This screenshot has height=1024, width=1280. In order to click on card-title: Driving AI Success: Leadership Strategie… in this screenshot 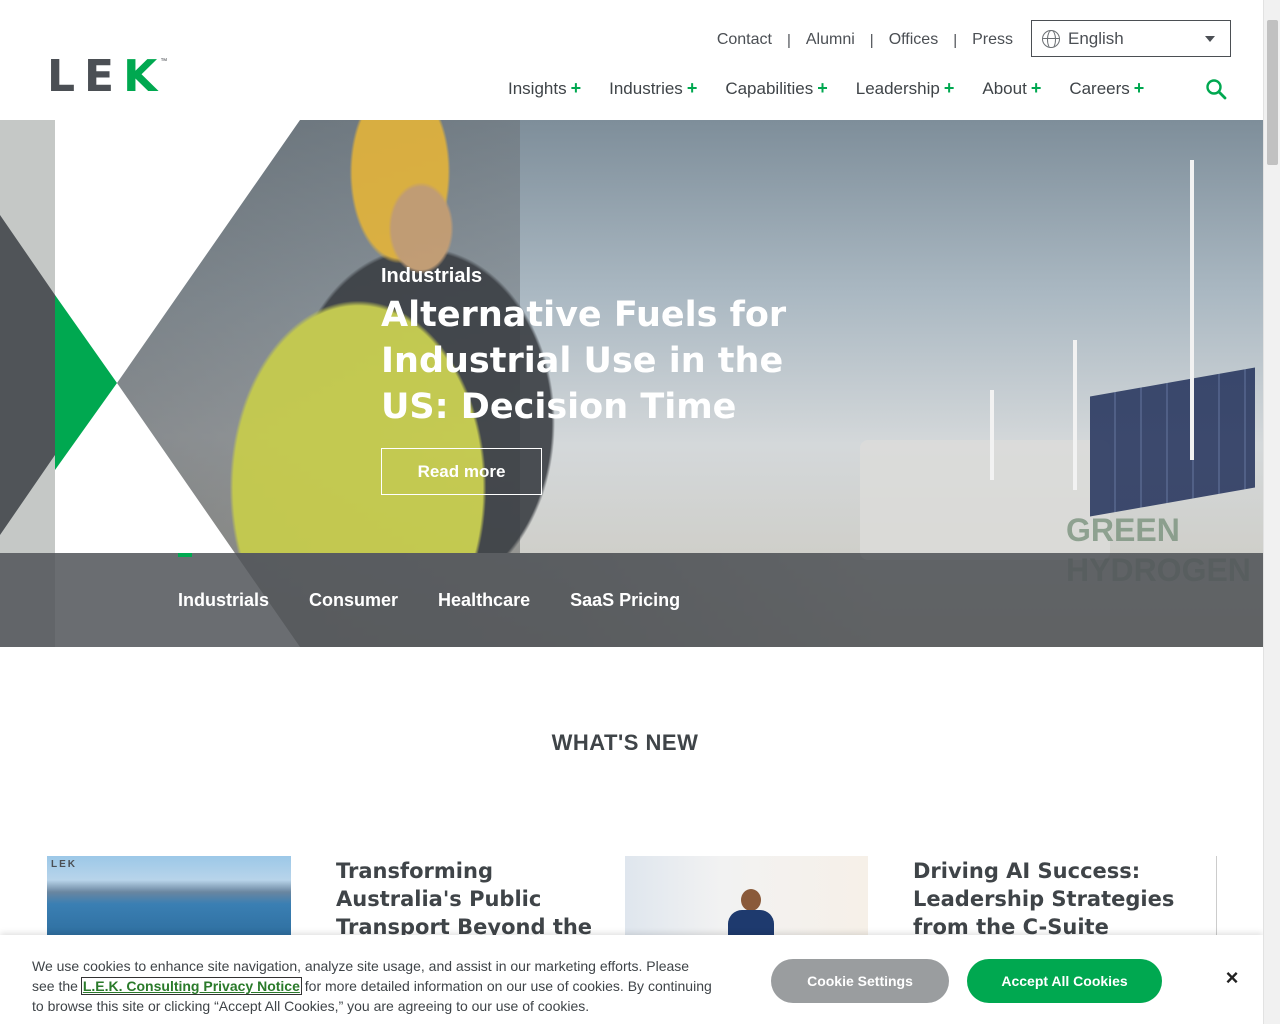, I will do `click(1058, 899)`.